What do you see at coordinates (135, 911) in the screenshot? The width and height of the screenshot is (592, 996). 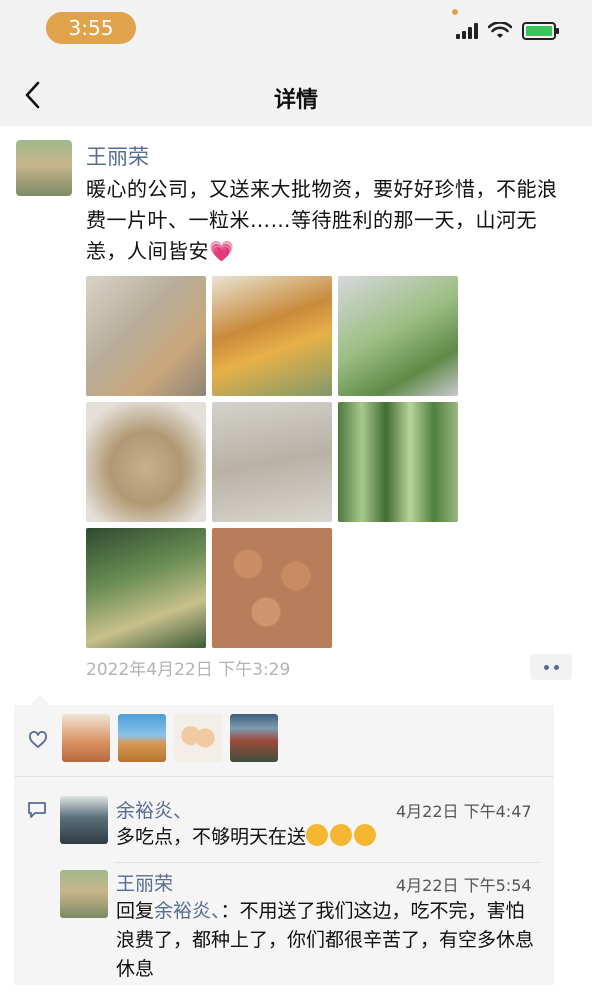 I see `reply-prefix: 回复` at bounding box center [135, 911].